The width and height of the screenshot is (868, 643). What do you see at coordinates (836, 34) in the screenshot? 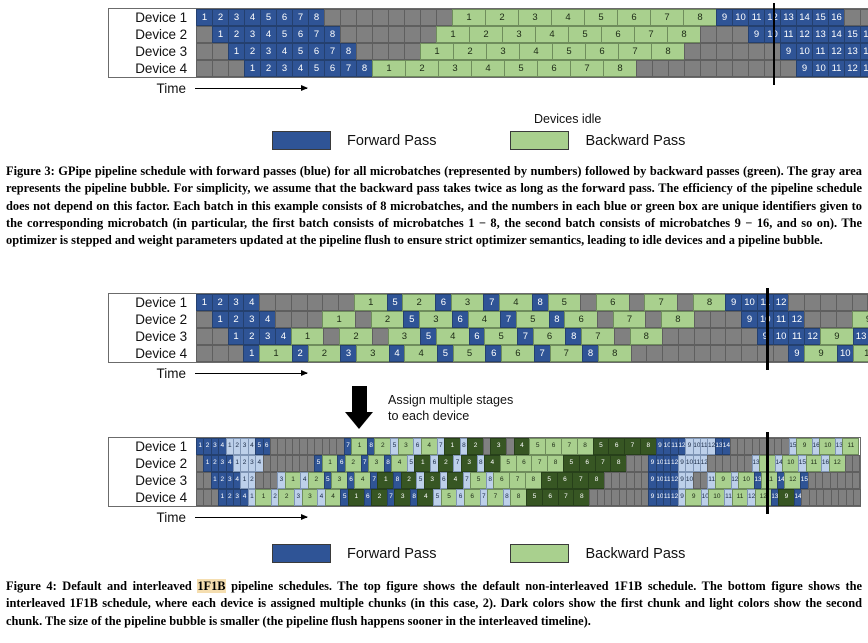
I see `schedule-cell: 14` at bounding box center [836, 34].